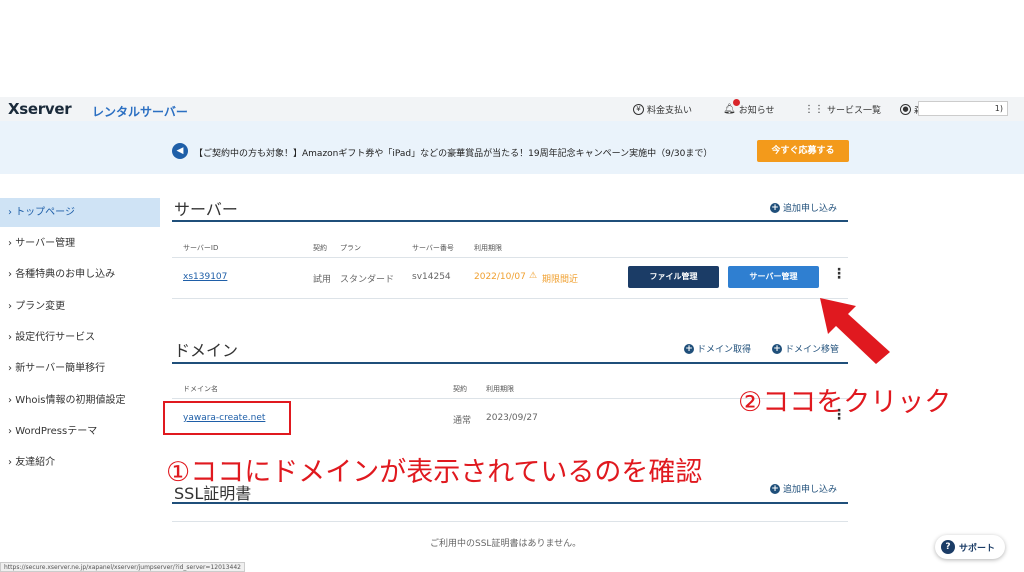  I want to click on sidebar-item-label: WordPressテーマ, so click(56, 431).